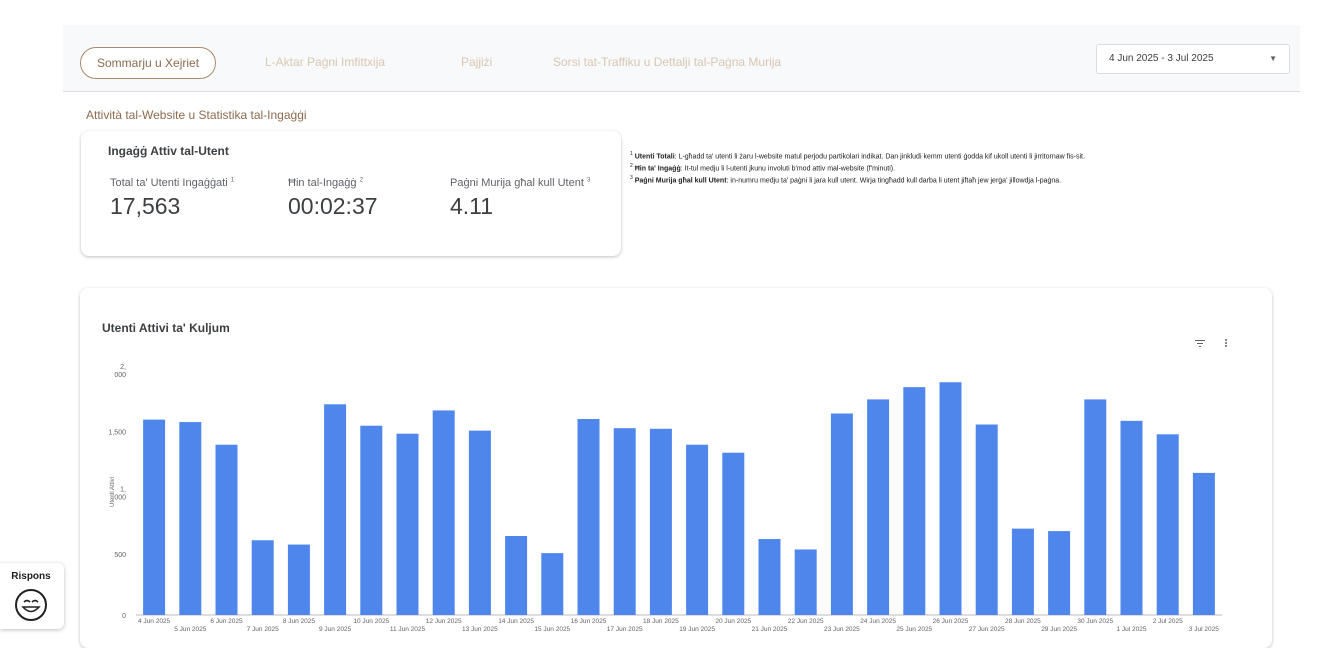  I want to click on x-tick-label: 3 Jul 2025, so click(1204, 629).